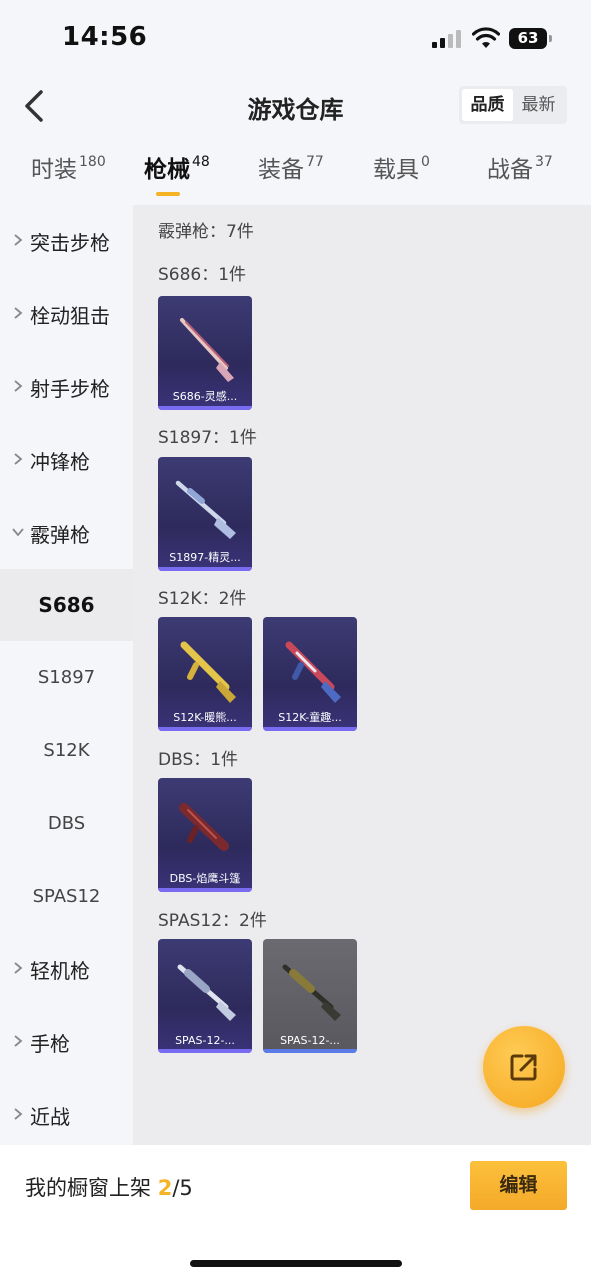  Describe the element at coordinates (207, 350) in the screenshot. I see `shotgun-s686-icon` at that location.